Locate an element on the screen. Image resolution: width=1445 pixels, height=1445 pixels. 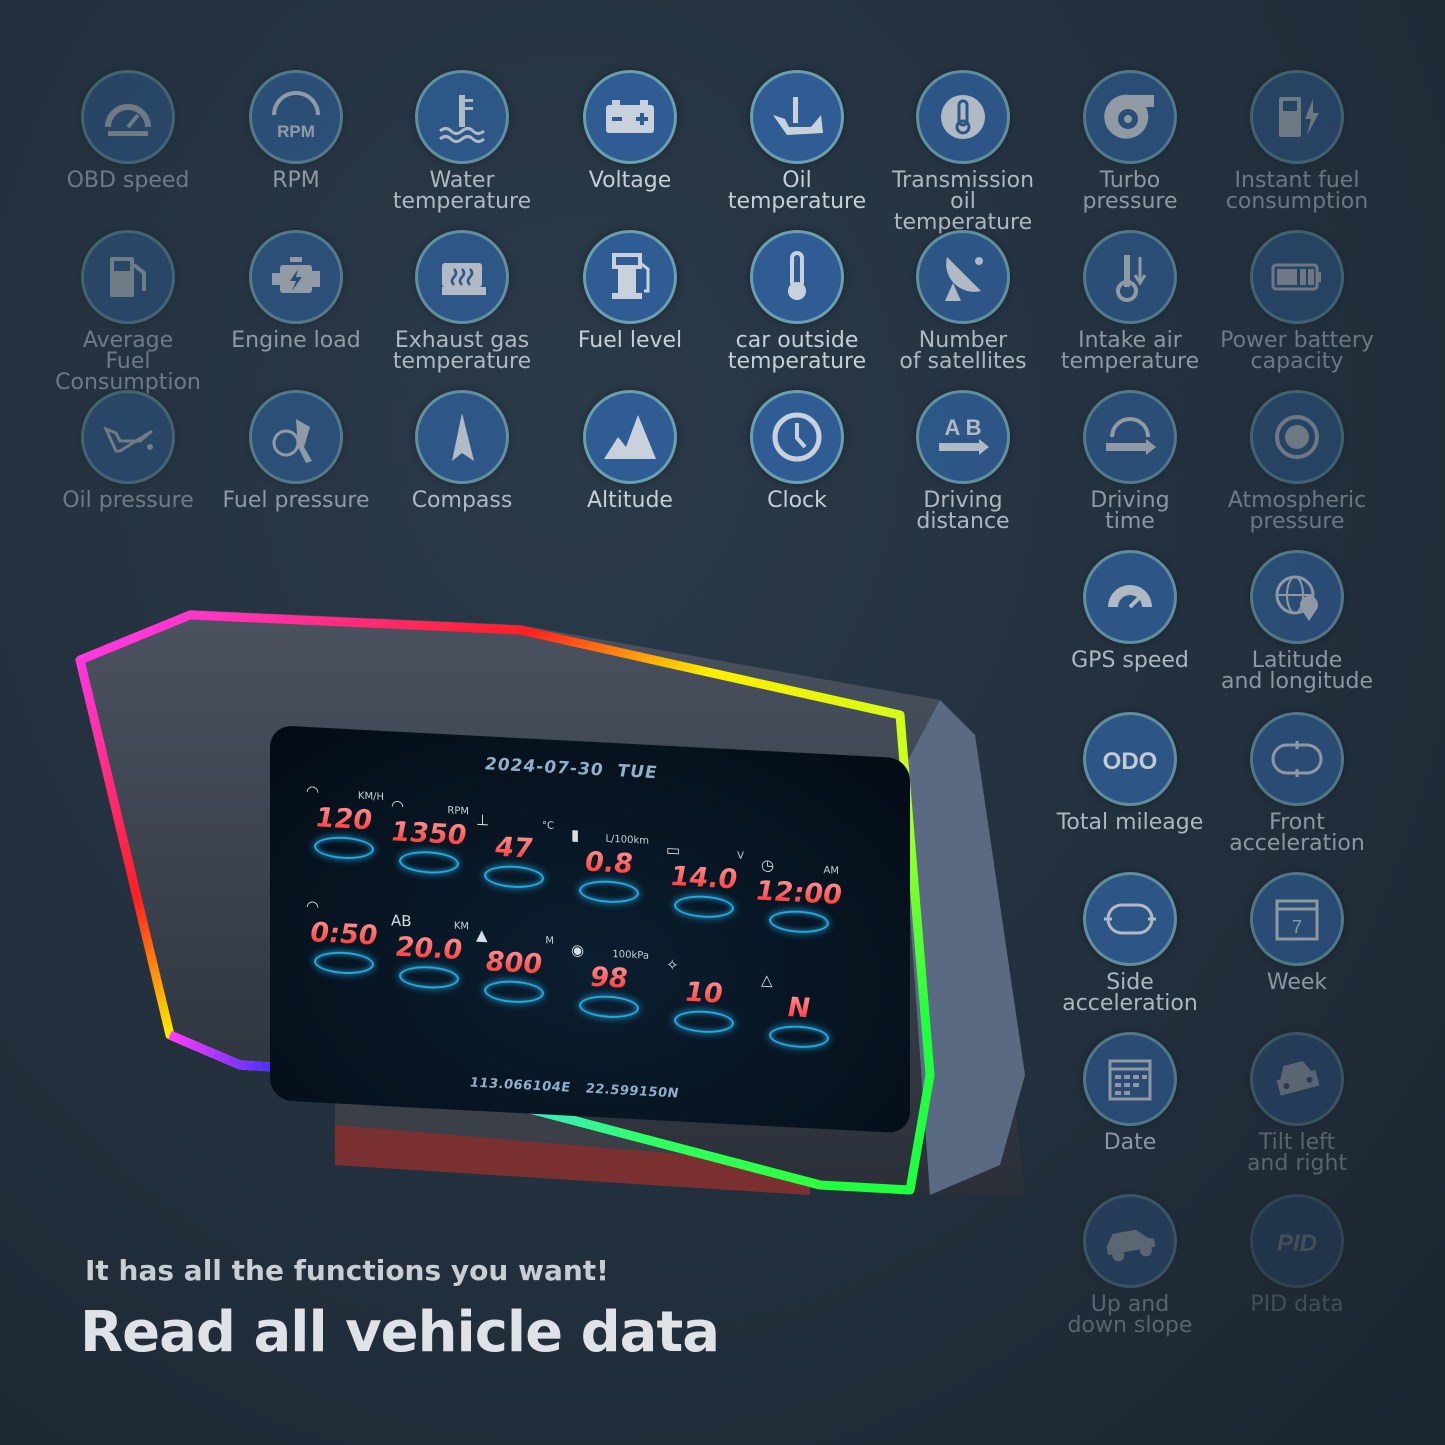
screen-reading: ◠ RPM 1350 is located at coordinates (429, 836).